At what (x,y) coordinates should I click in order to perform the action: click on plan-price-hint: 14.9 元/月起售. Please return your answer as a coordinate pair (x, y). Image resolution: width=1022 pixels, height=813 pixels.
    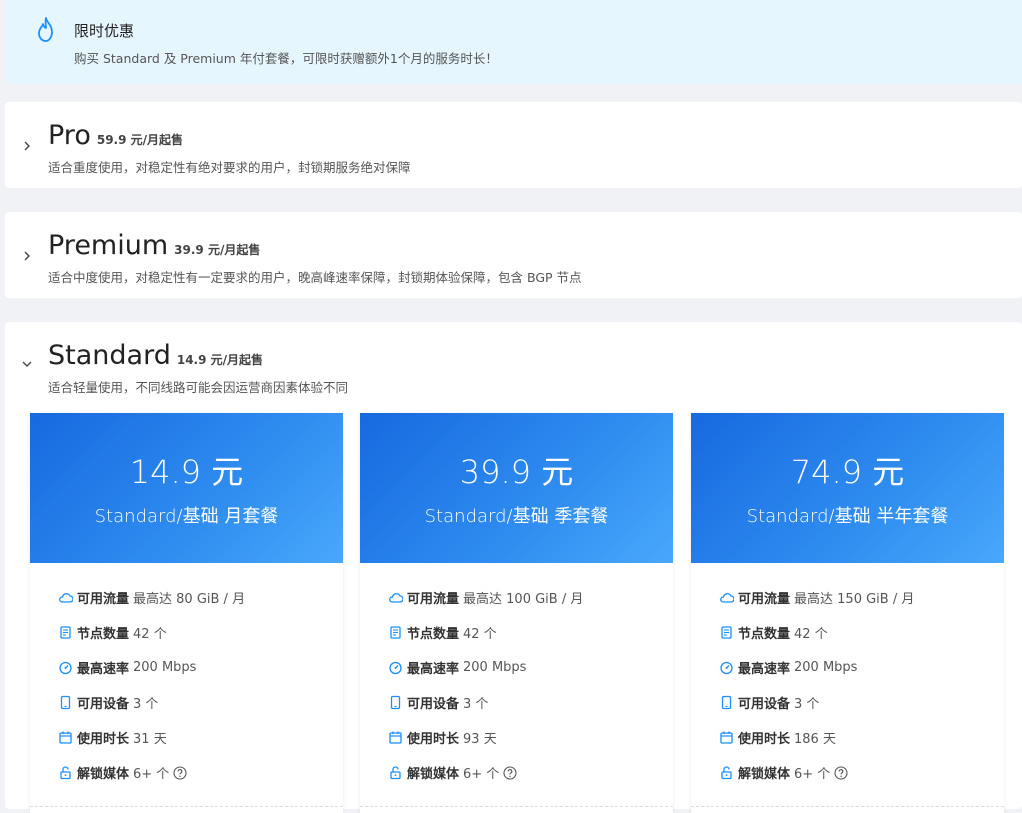
    Looking at the image, I should click on (220, 360).